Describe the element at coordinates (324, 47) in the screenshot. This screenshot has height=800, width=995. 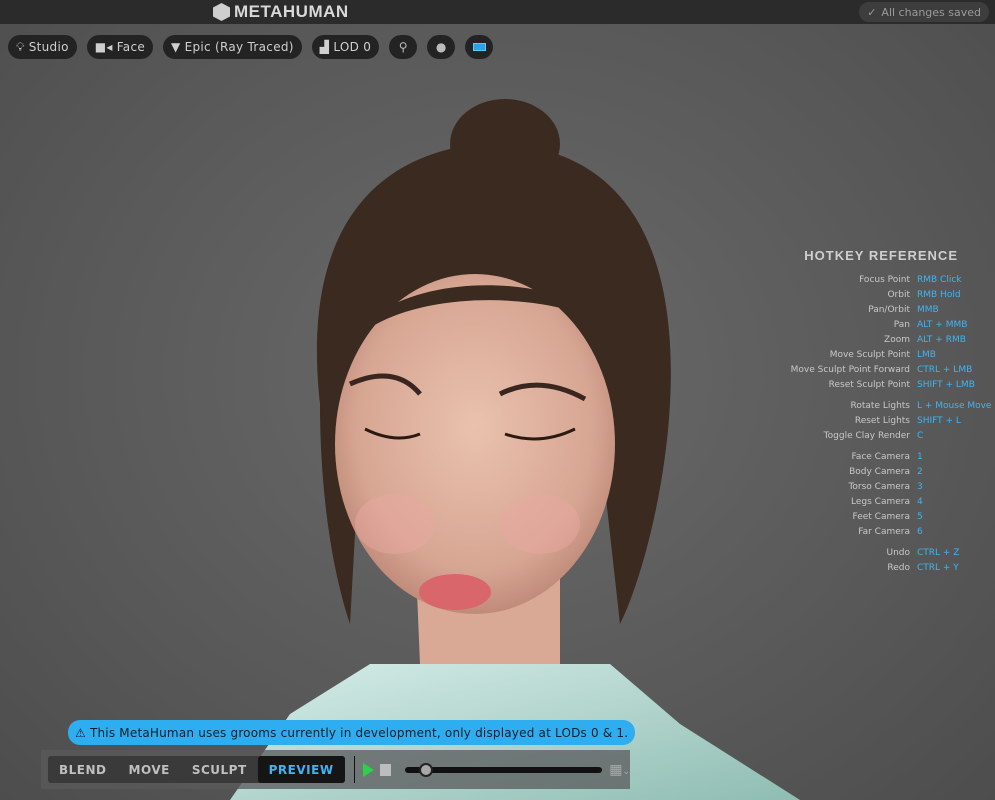
I see `lod-icon: ▟` at that location.